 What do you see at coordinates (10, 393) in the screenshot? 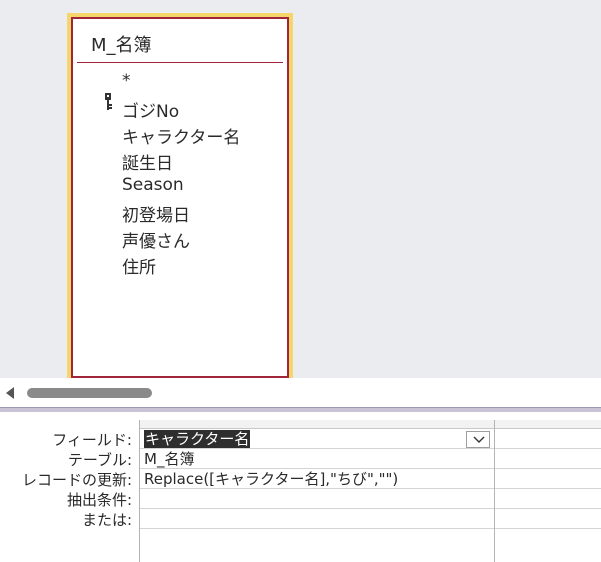
I see `scroll-left-arrow-icon` at bounding box center [10, 393].